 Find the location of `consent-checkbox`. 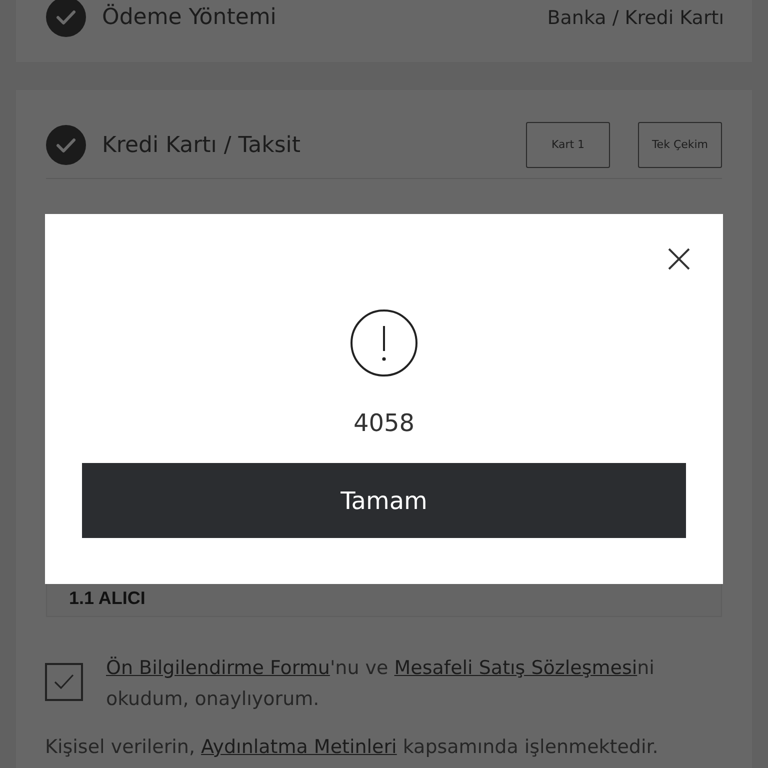

consent-checkbox is located at coordinates (64, 682).